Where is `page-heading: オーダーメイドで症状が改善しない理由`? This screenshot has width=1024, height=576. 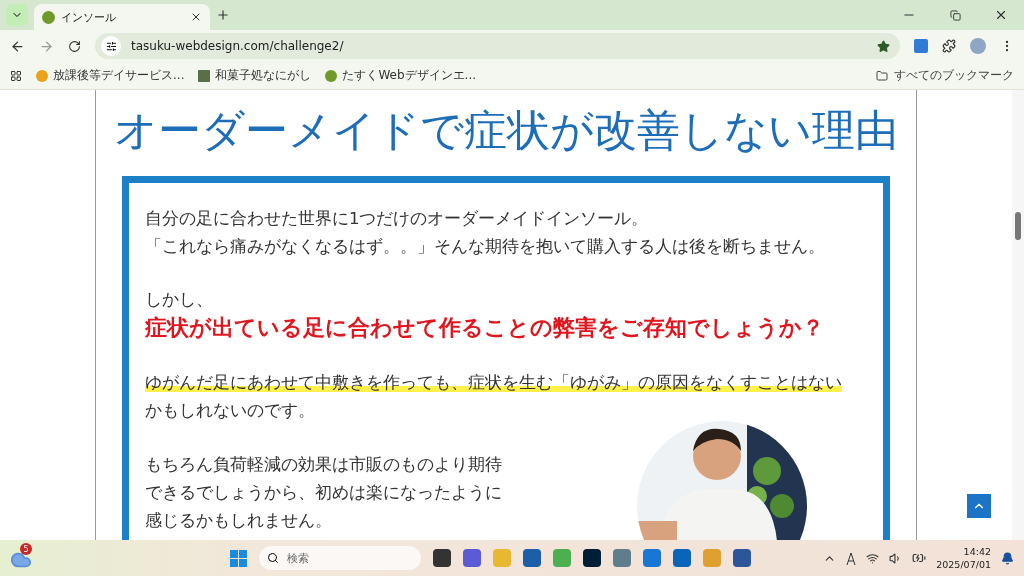 page-heading: オーダーメイドで症状が改善しない理由 is located at coordinates (506, 130).